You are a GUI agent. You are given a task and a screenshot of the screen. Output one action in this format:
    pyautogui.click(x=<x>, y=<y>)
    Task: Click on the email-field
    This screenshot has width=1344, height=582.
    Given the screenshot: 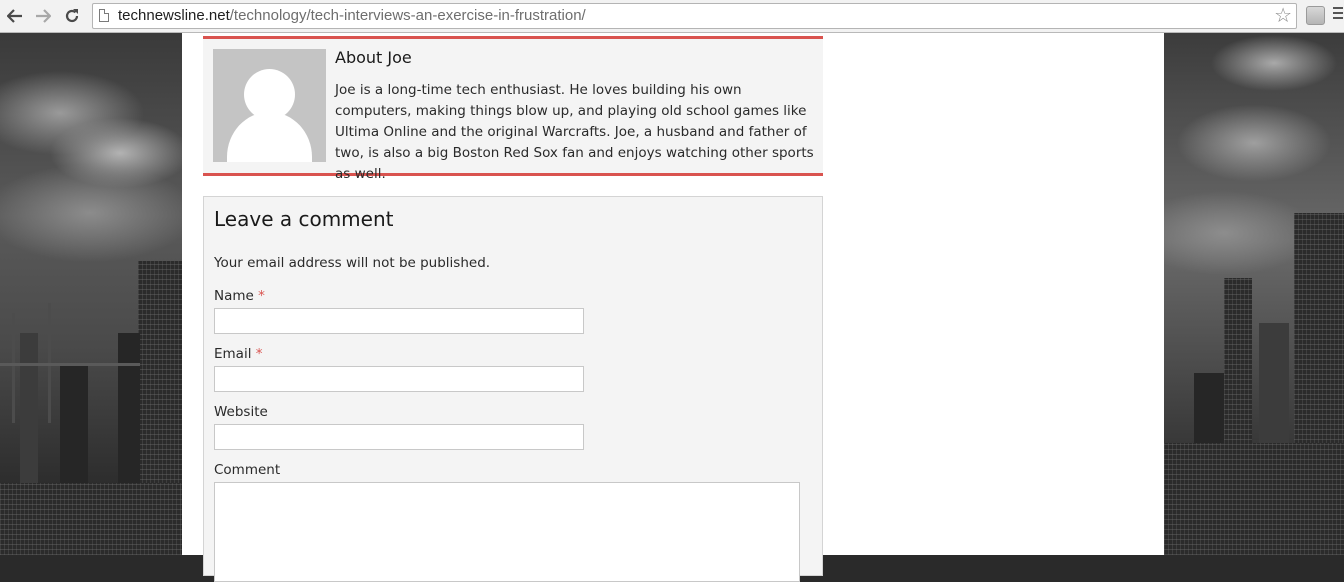 What is the action you would take?
    pyautogui.click(x=399, y=379)
    